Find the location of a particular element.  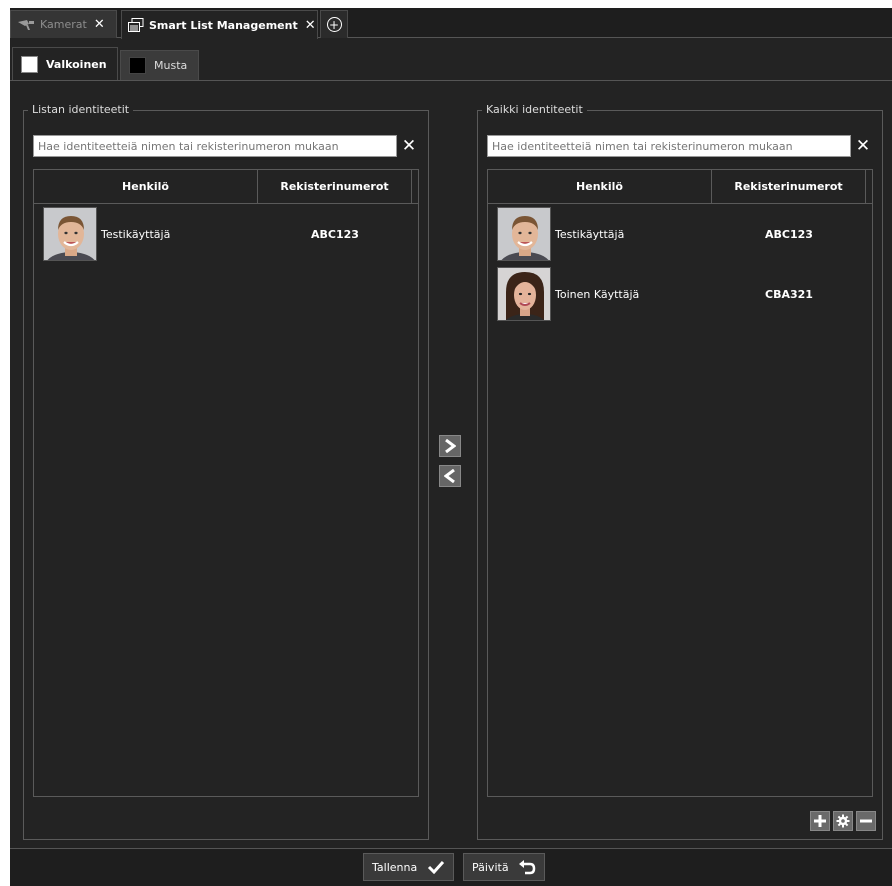

minus-icon is located at coordinates (866, 821).